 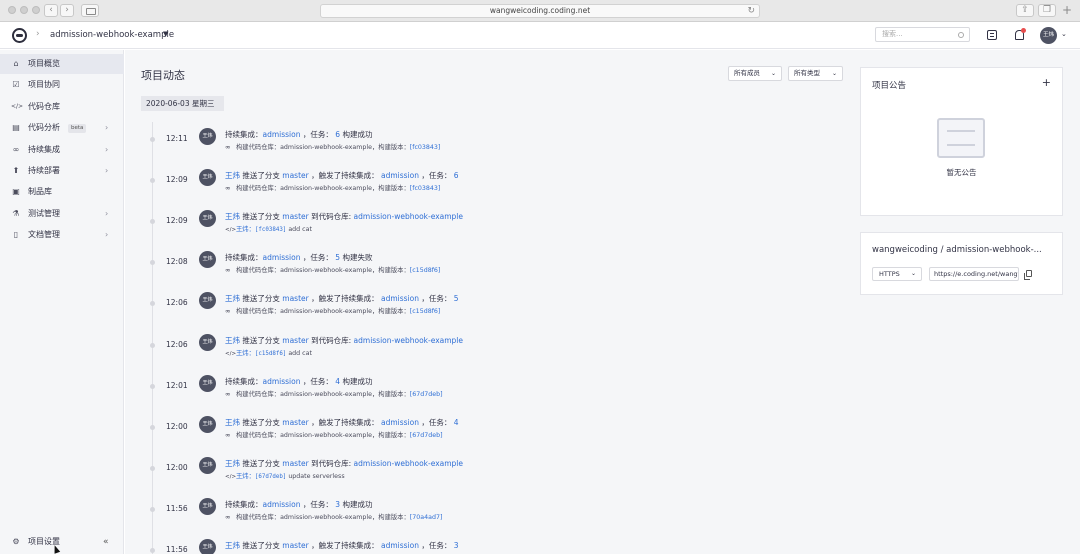 What do you see at coordinates (815, 73) in the screenshot?
I see `type-filter-select: 所有类型 ⌄` at bounding box center [815, 73].